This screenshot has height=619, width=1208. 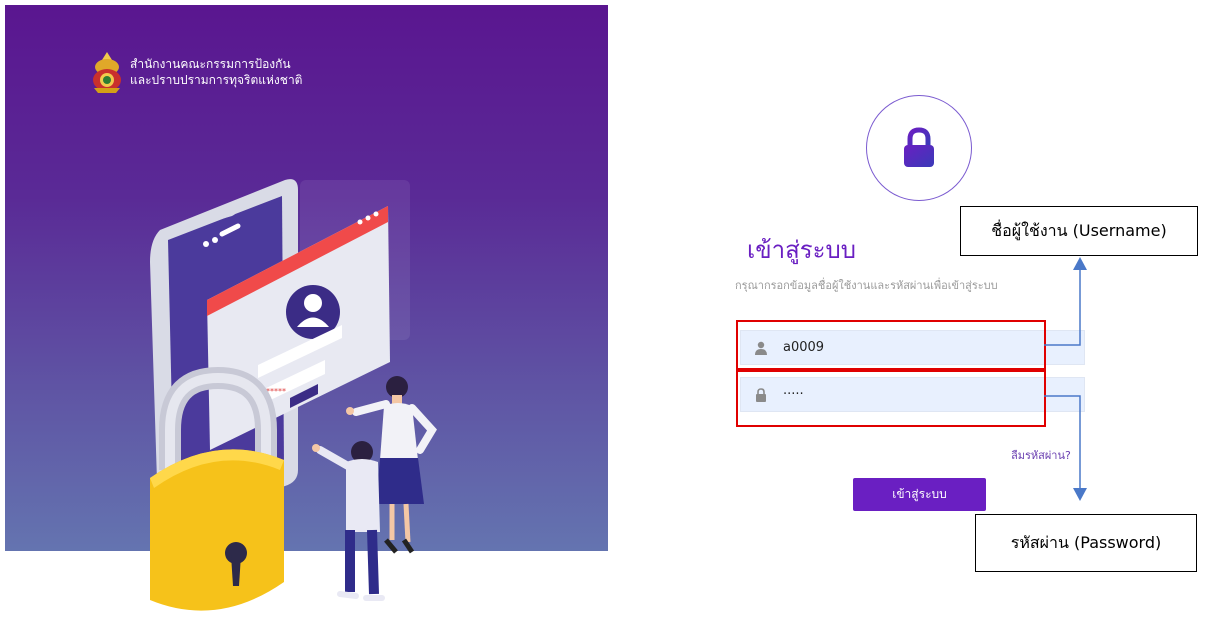 I want to click on password-callout: รหัสผ่าน (Password), so click(x=1086, y=543).